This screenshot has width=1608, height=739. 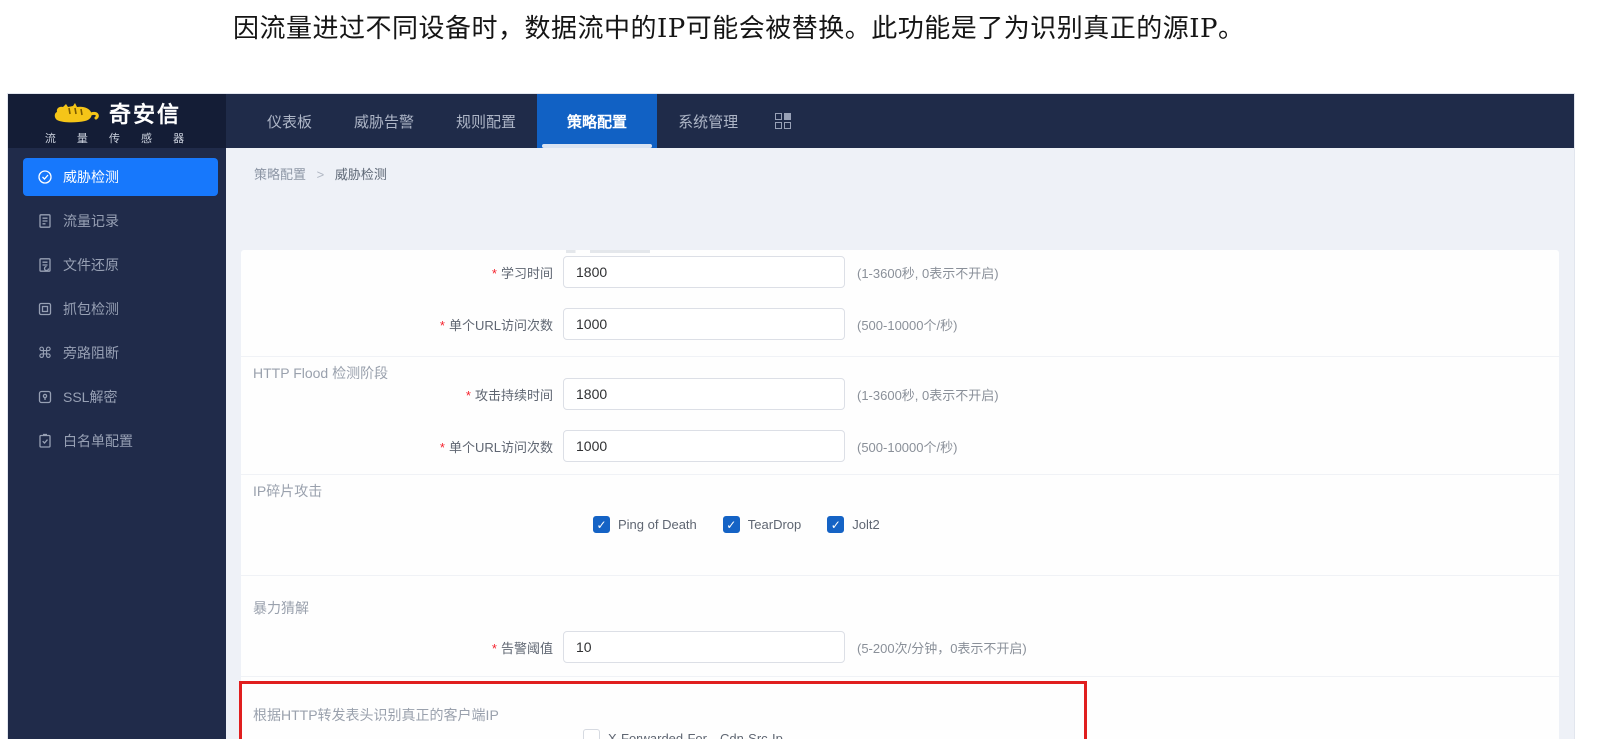 What do you see at coordinates (45, 177) in the screenshot?
I see `threat-detection-icon` at bounding box center [45, 177].